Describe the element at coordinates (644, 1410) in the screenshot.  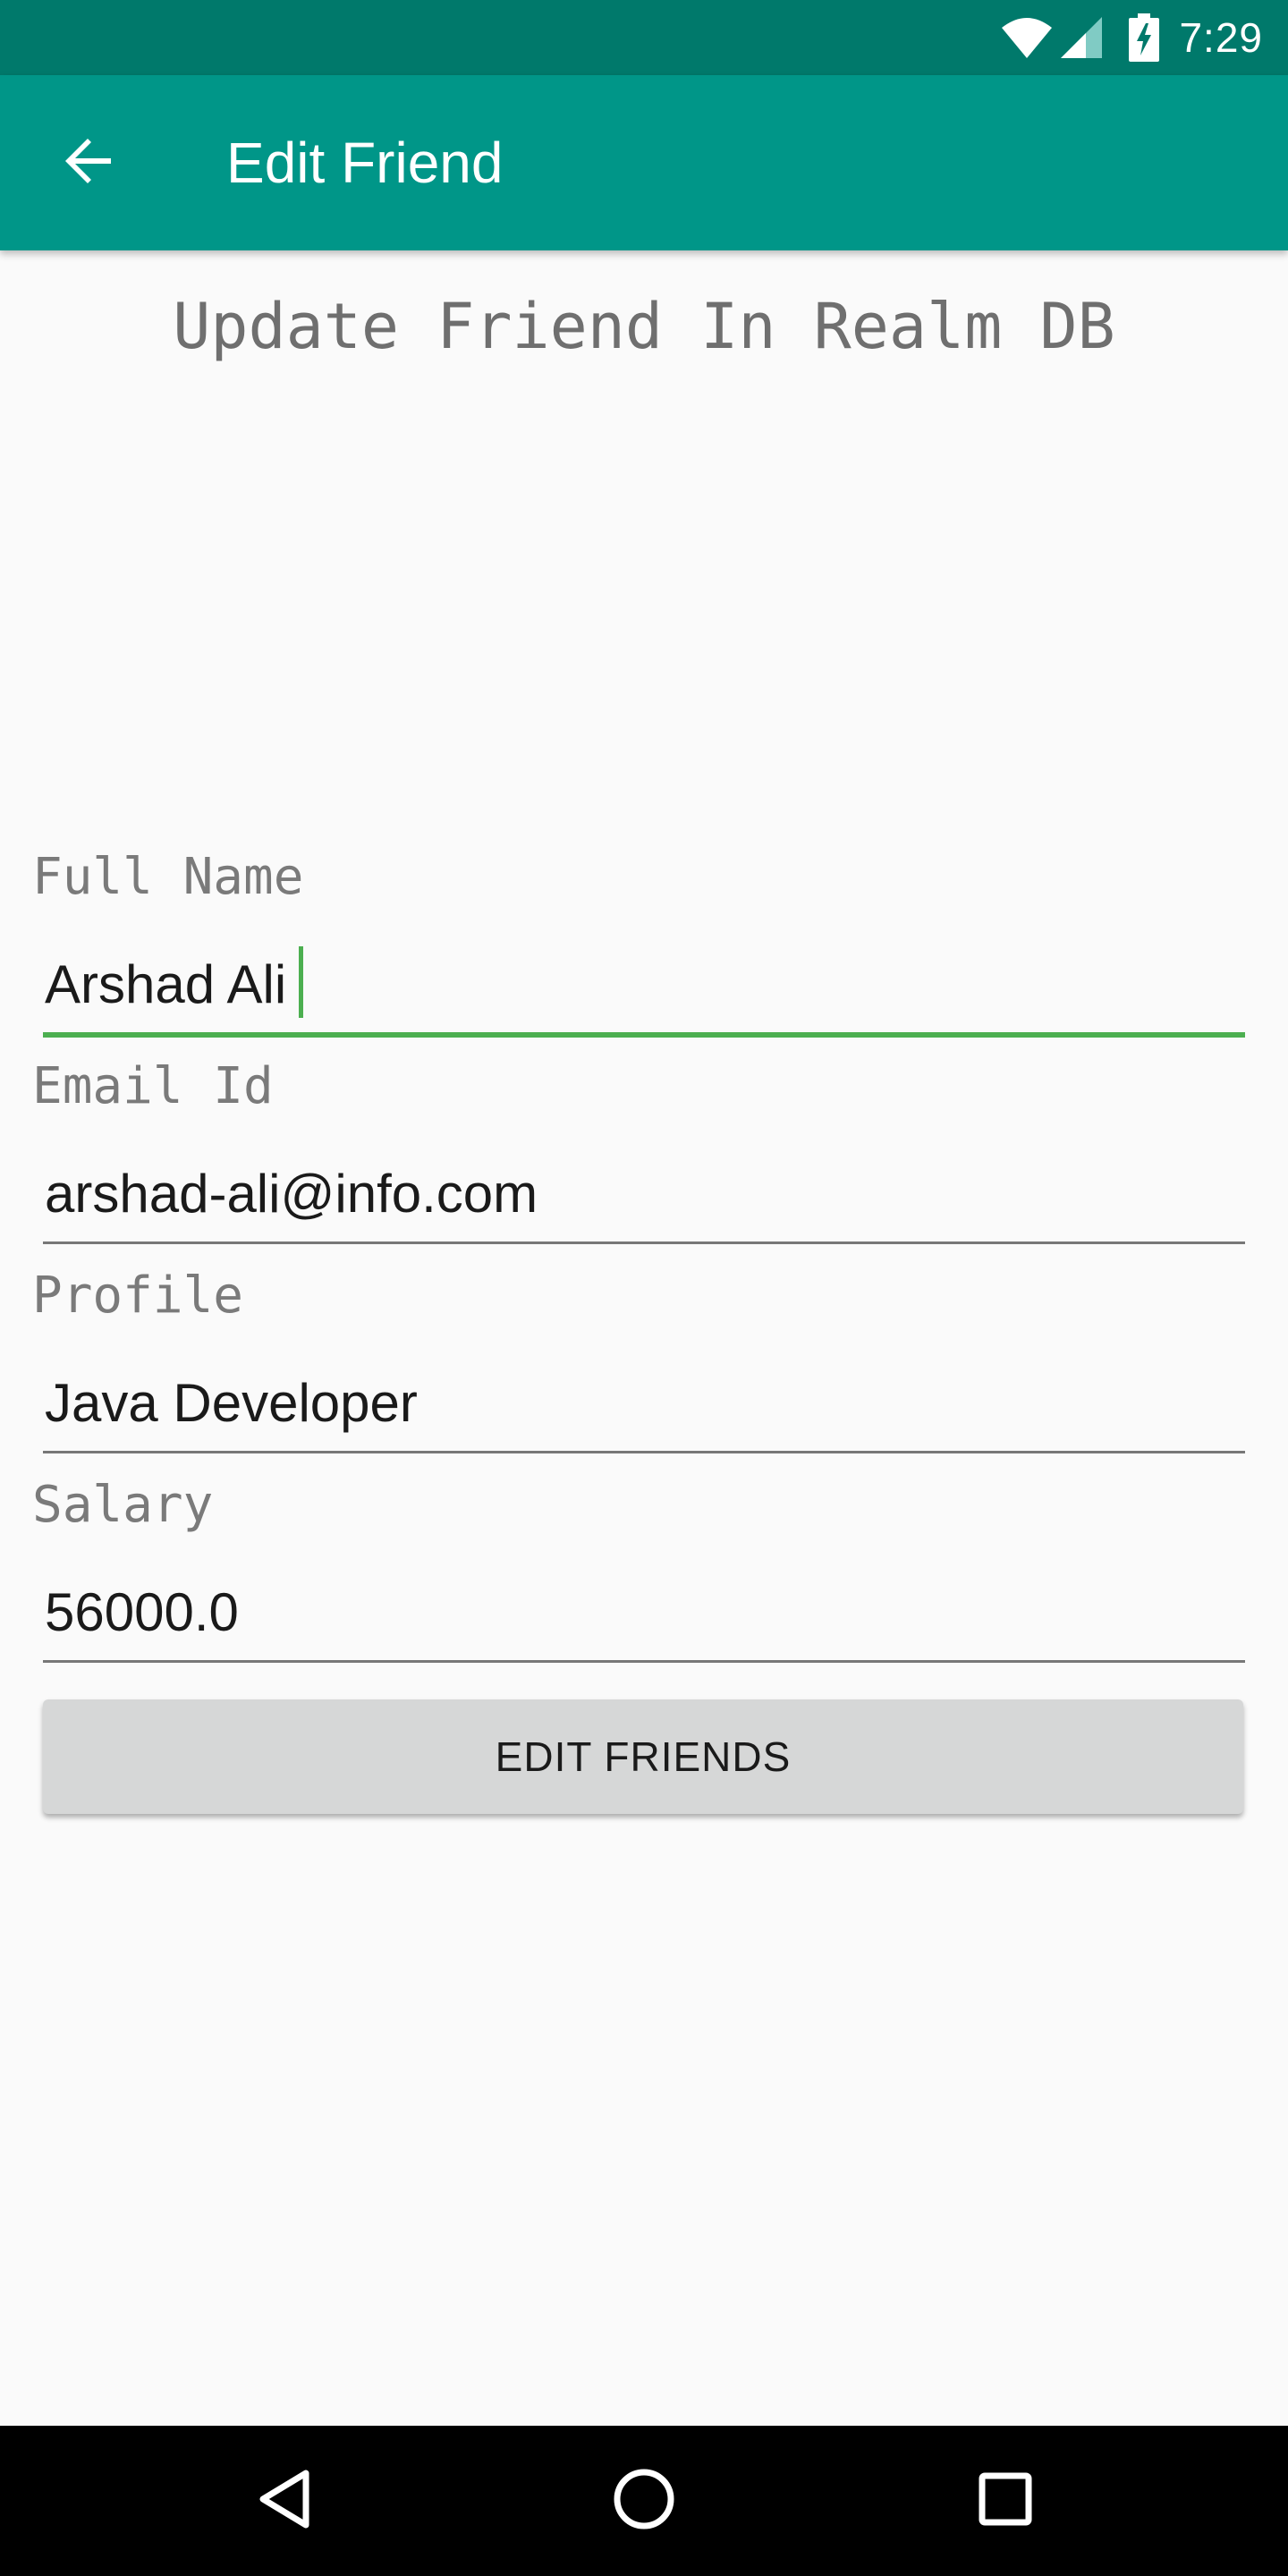
I see `profile-input` at that location.